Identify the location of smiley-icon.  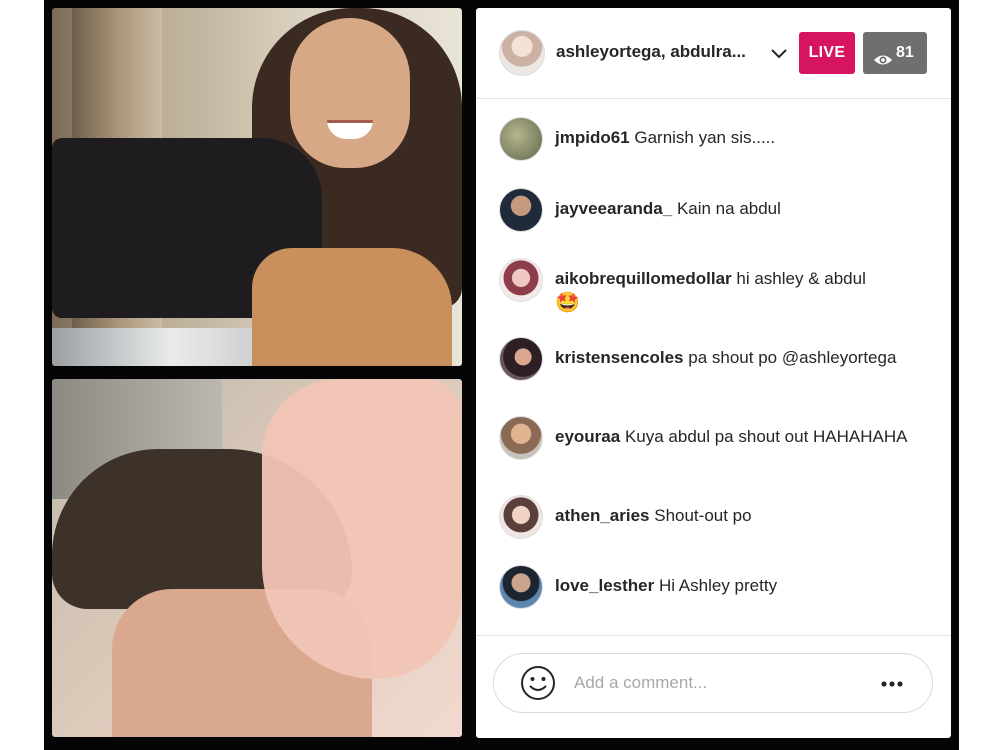
(538, 685).